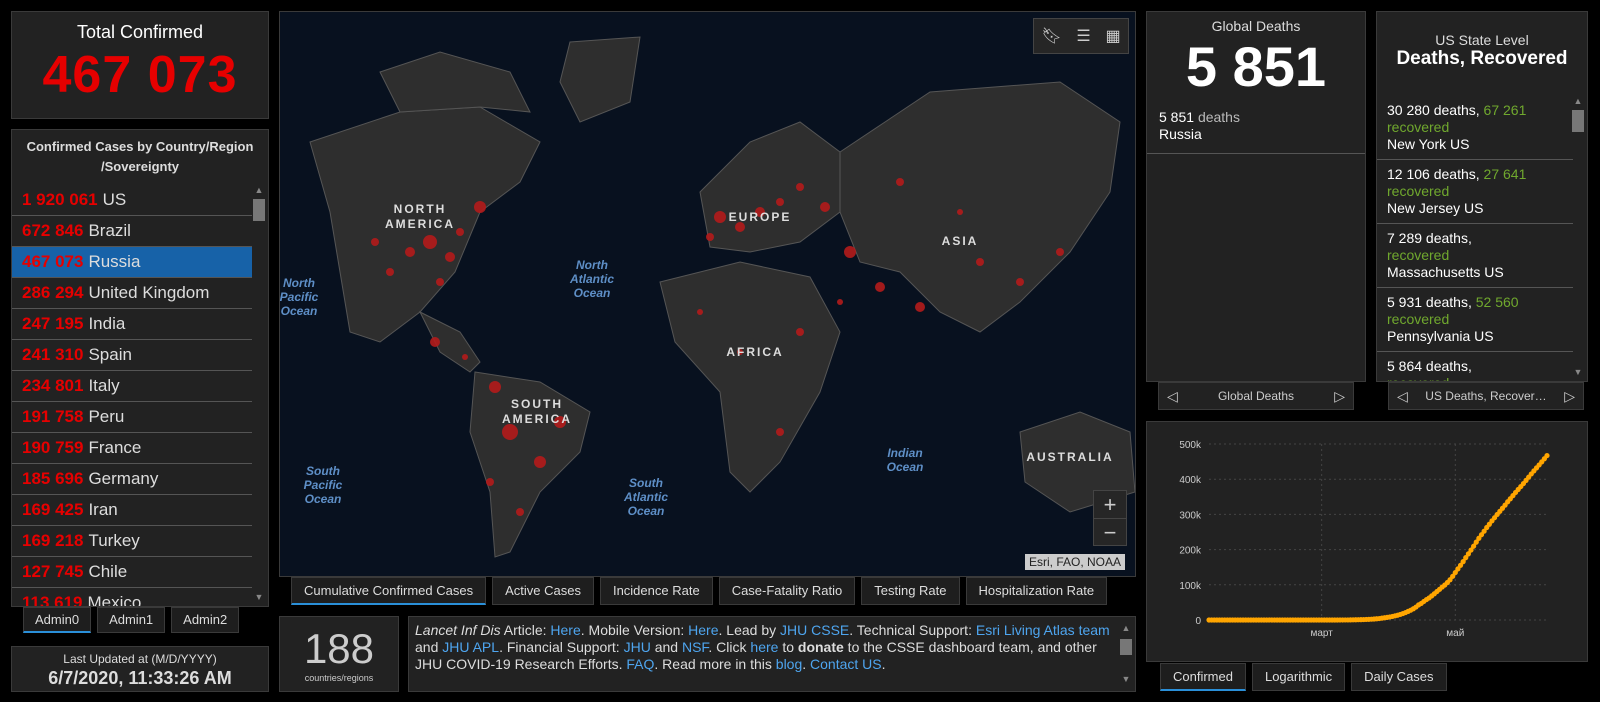 The width and height of the screenshot is (1600, 702). Describe the element at coordinates (656, 591) in the screenshot. I see `tab-incidence-rate: Incidence Rate` at that location.